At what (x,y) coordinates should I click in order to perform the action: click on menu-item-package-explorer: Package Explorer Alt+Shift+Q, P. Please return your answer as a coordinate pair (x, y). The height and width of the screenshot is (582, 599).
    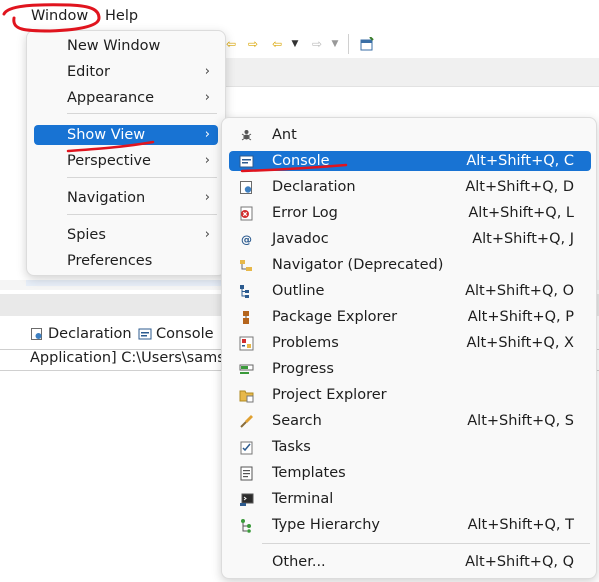
    Looking at the image, I should click on (410, 317).